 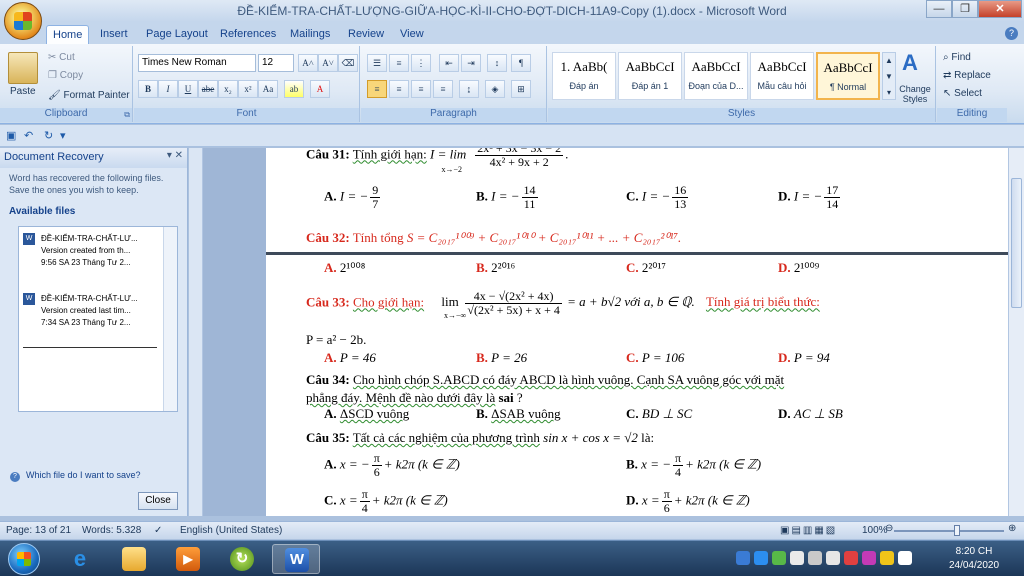 I want to click on flag-icon, so click(x=851, y=558).